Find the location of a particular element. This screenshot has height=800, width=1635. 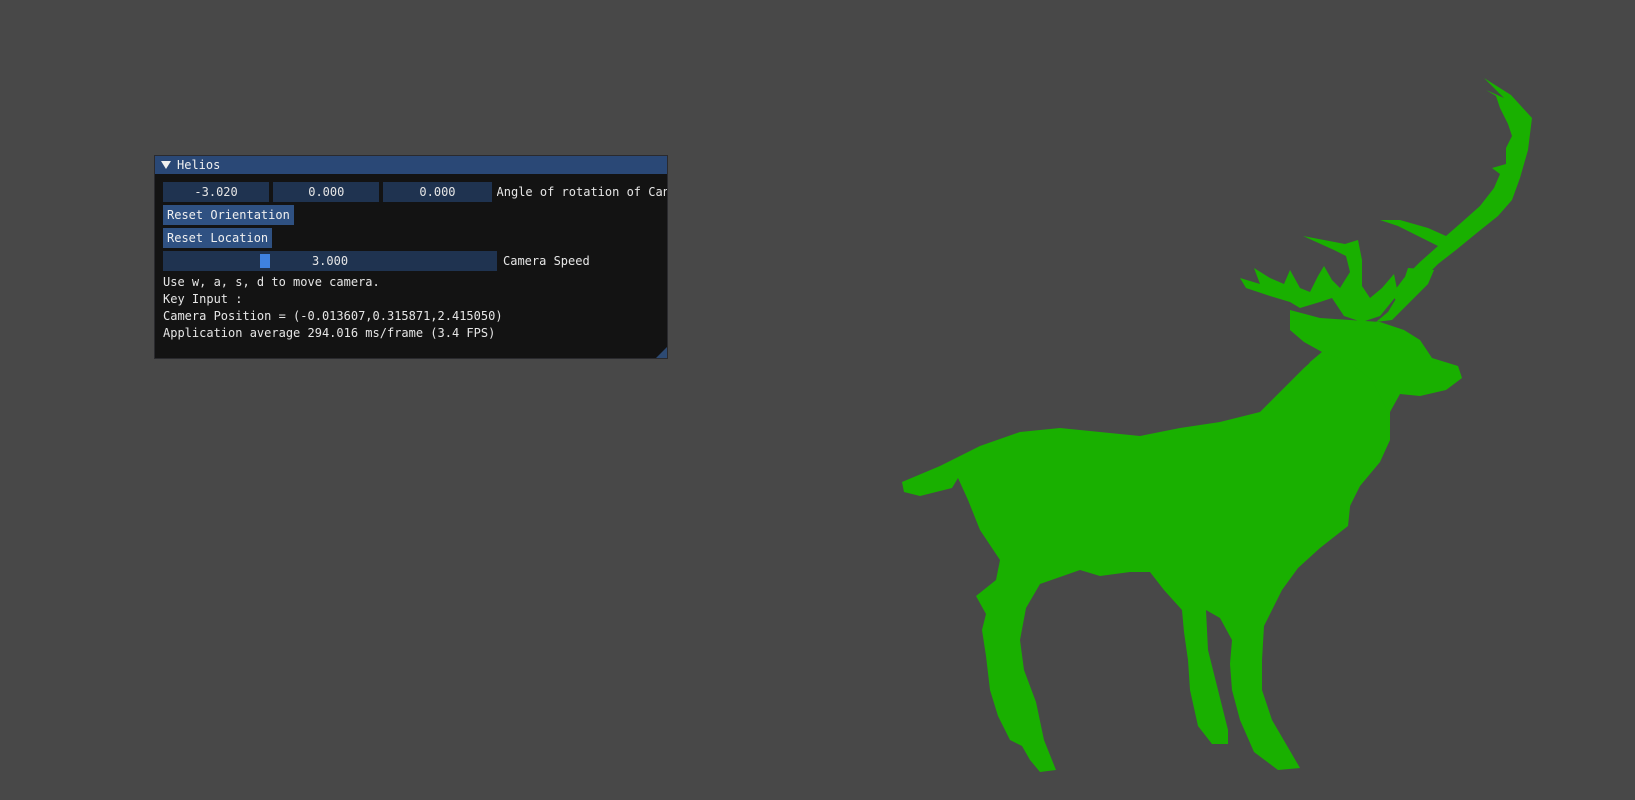

window-title: Helios is located at coordinates (199, 165).